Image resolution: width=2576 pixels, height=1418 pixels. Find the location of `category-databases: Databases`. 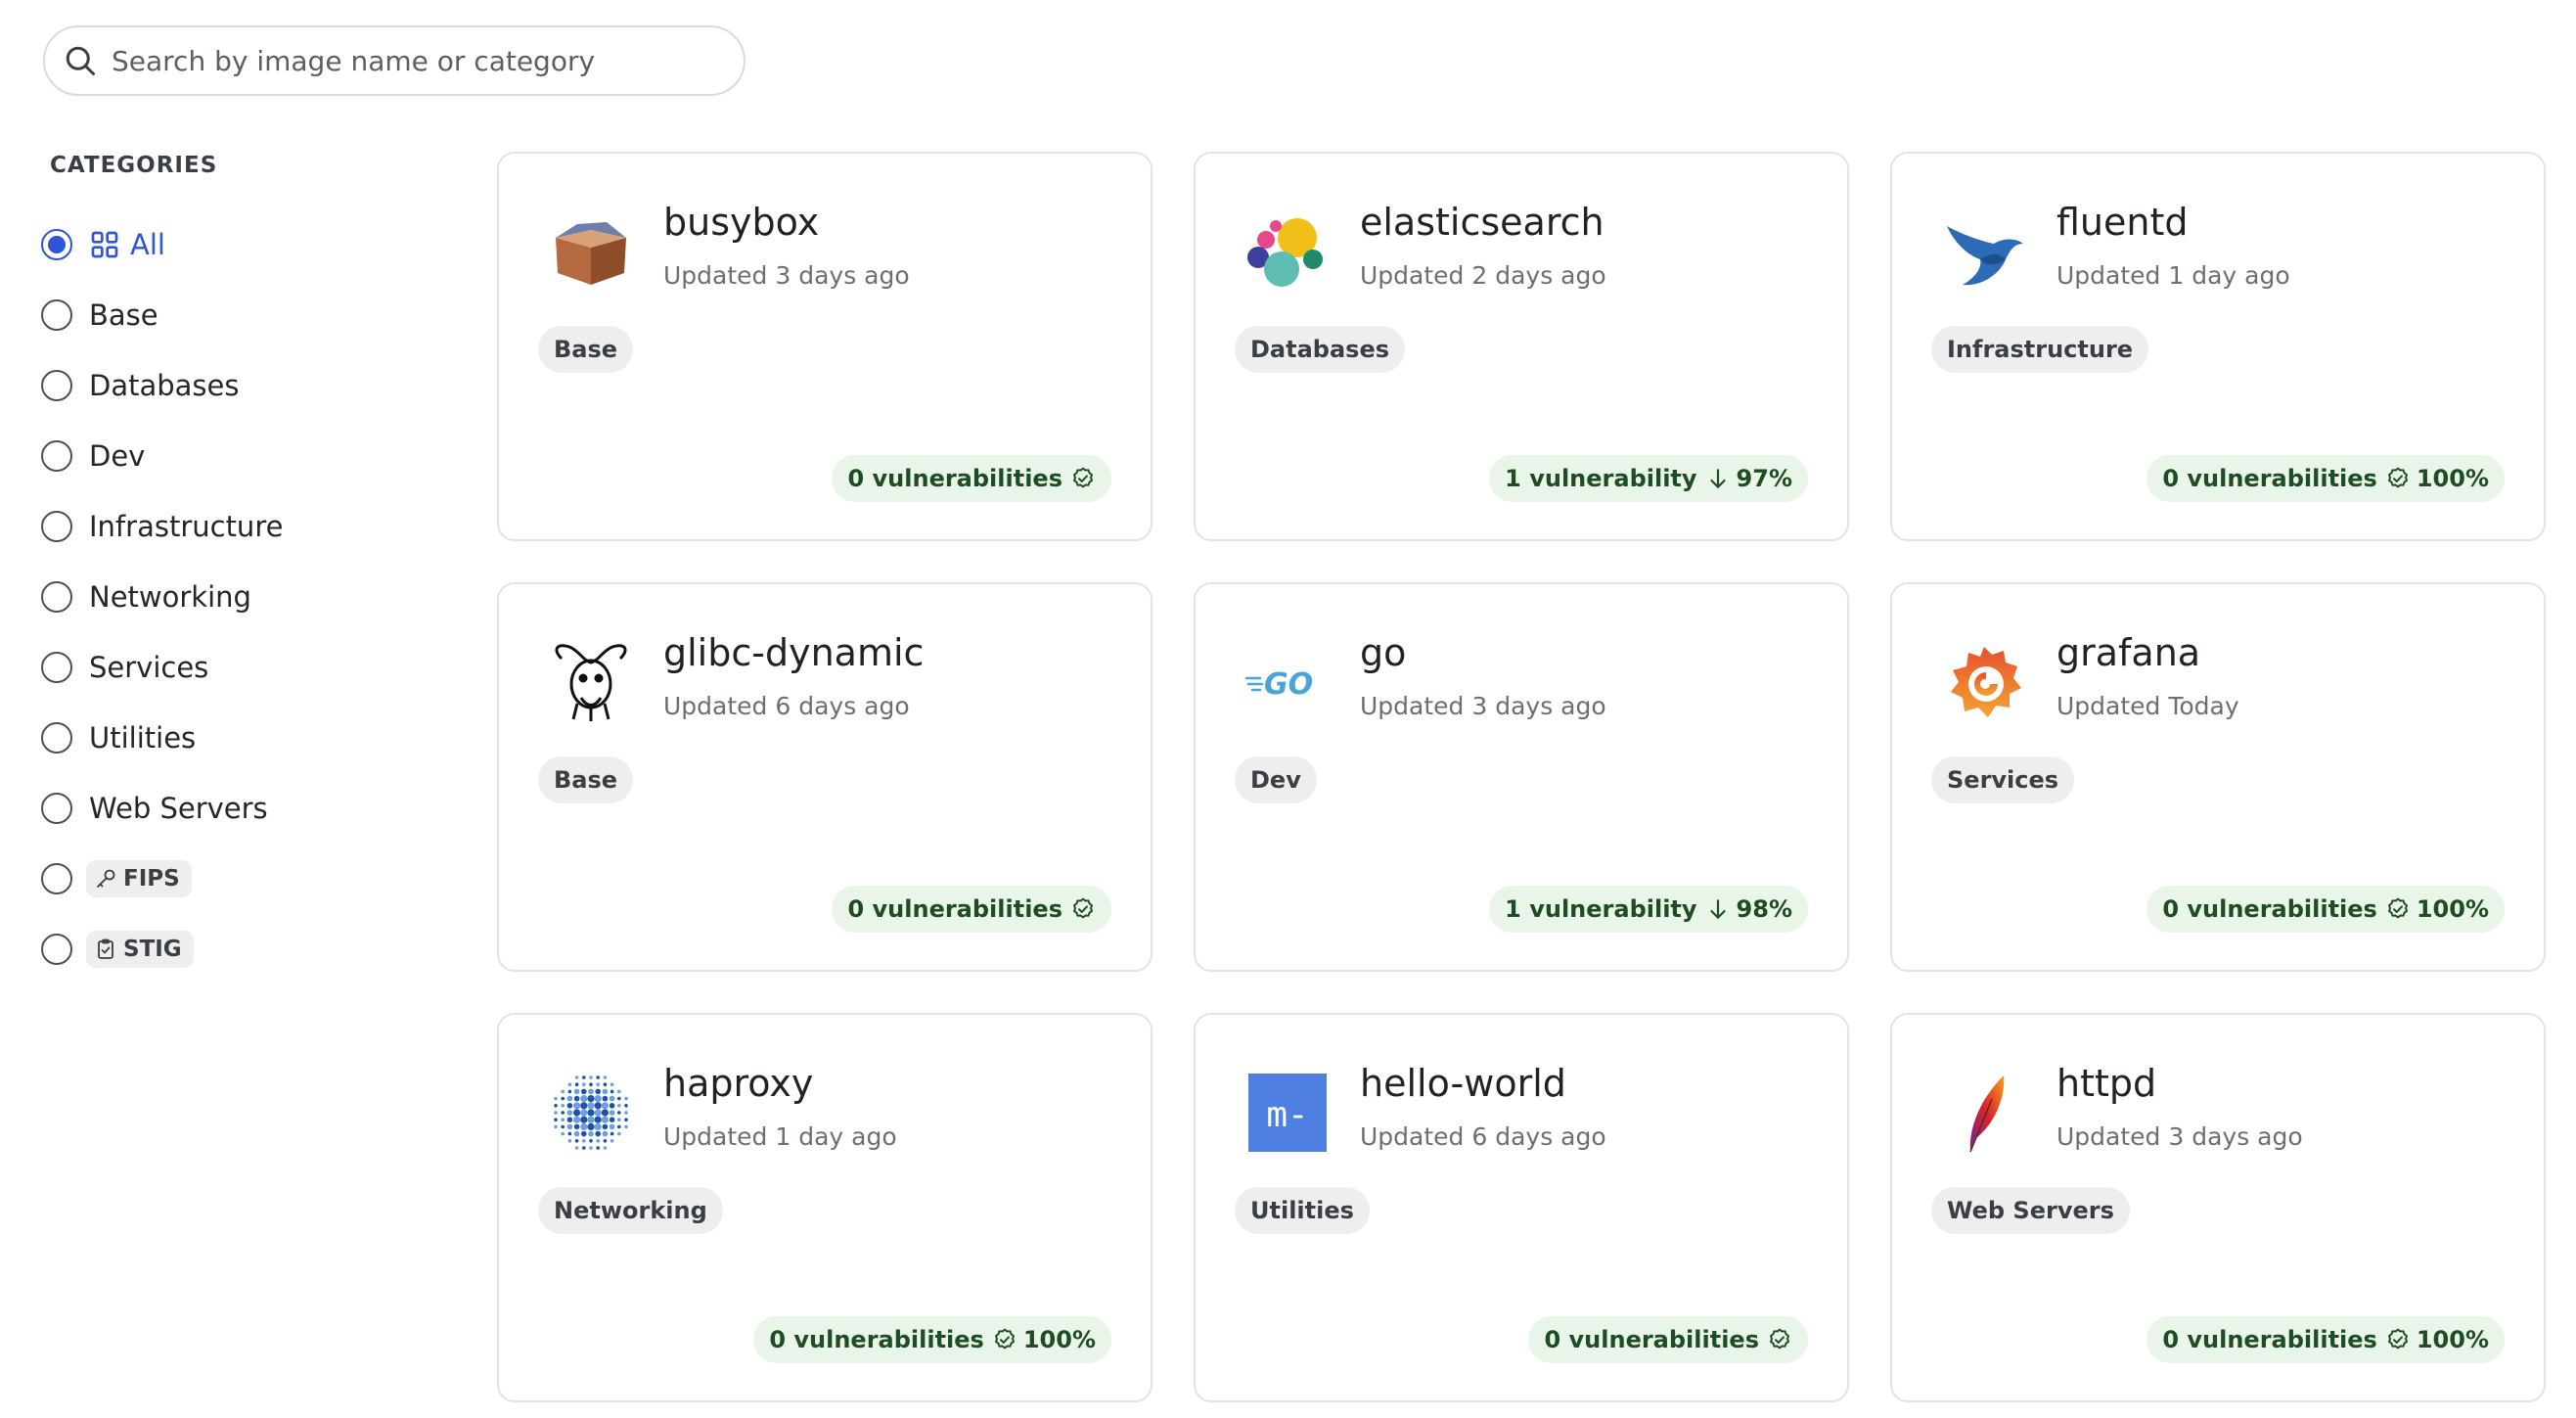

category-databases: Databases is located at coordinates (162, 386).